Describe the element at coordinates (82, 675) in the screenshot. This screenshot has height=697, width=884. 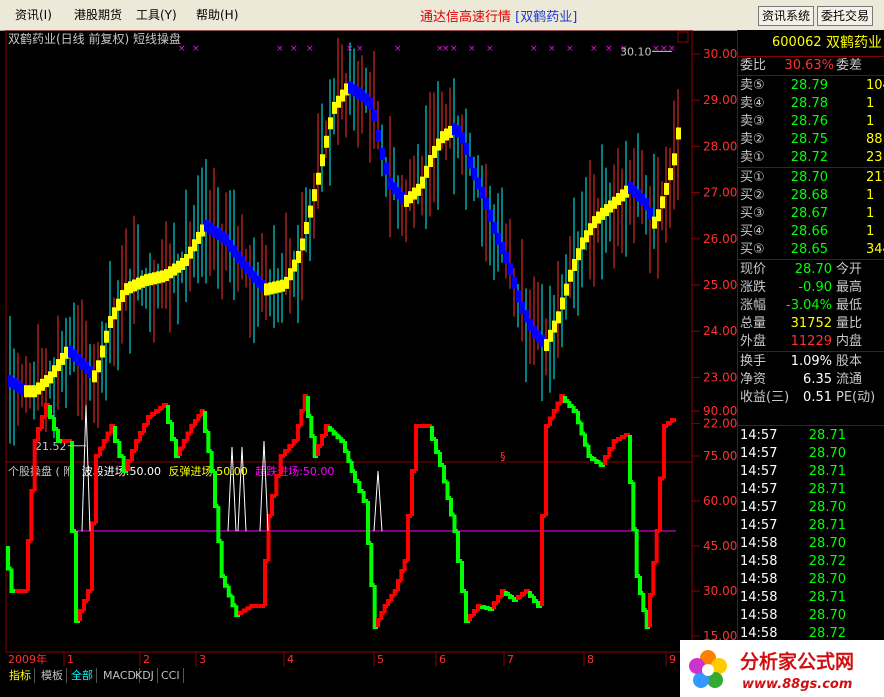
I see `tab-all: 全部` at that location.